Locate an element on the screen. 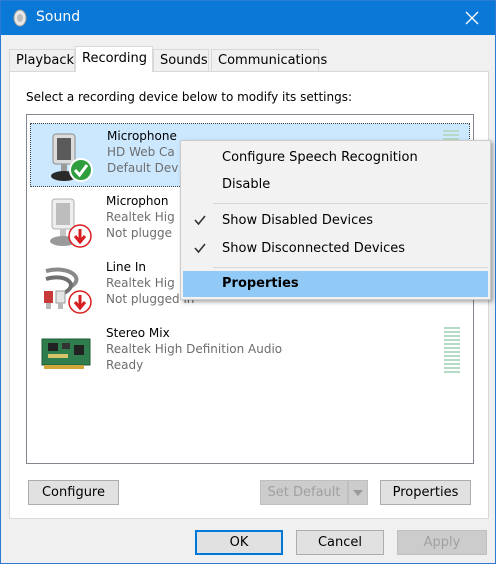 The height and width of the screenshot is (564, 496). device-name: Microphone is located at coordinates (142, 136).